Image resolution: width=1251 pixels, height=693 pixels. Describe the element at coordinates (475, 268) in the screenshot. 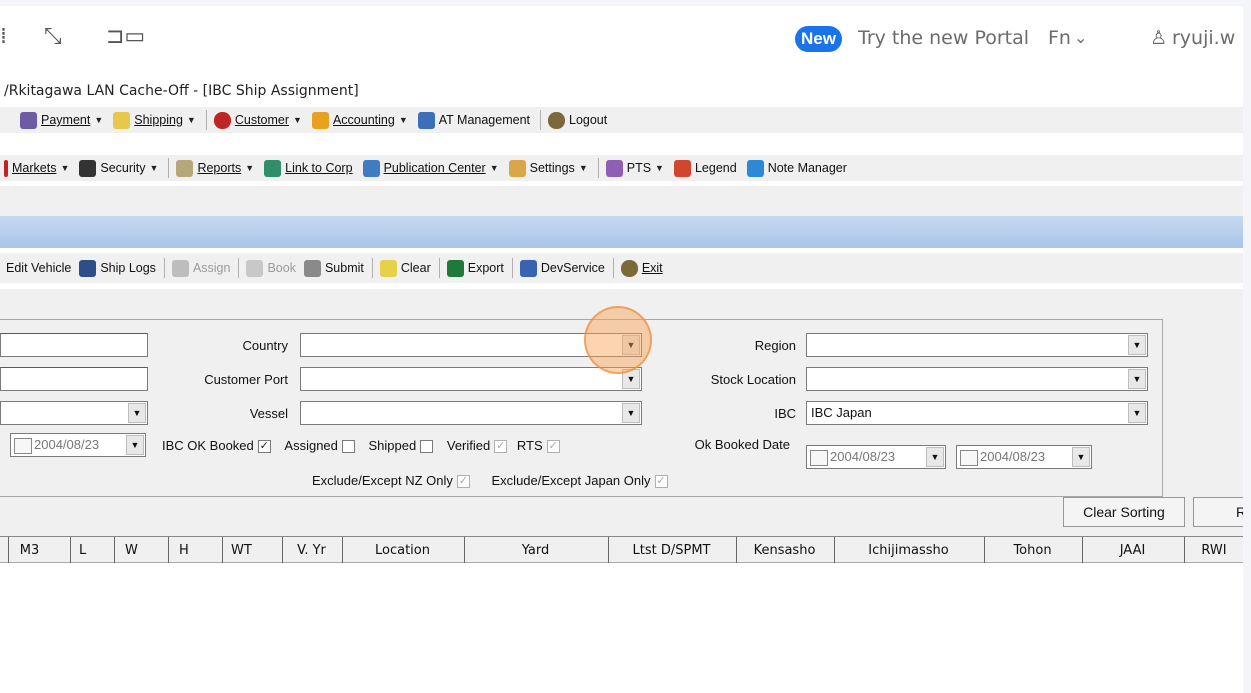

I see `export-button: Export` at that location.